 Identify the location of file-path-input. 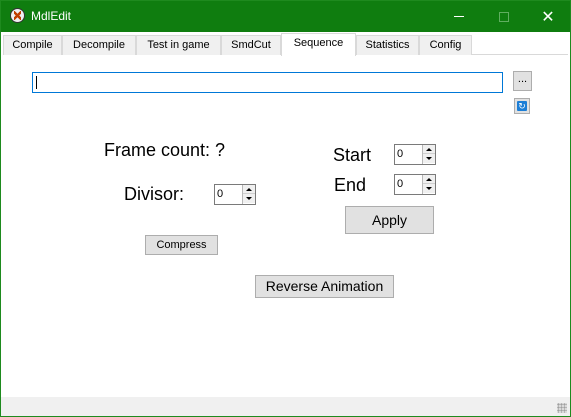
(267, 82).